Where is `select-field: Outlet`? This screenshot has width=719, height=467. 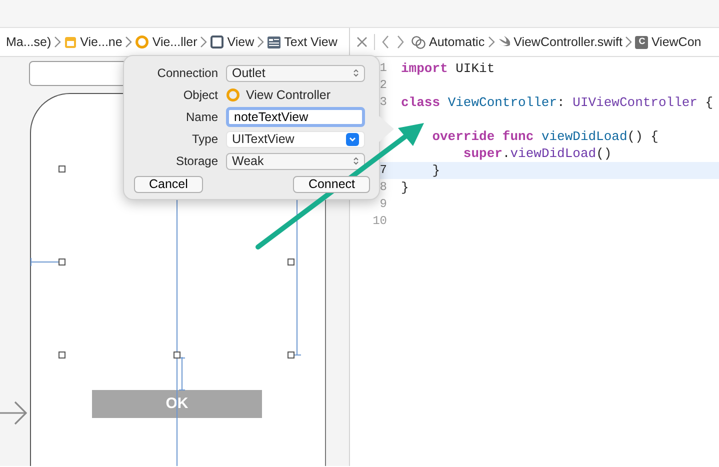
select-field: Outlet is located at coordinates (295, 73).